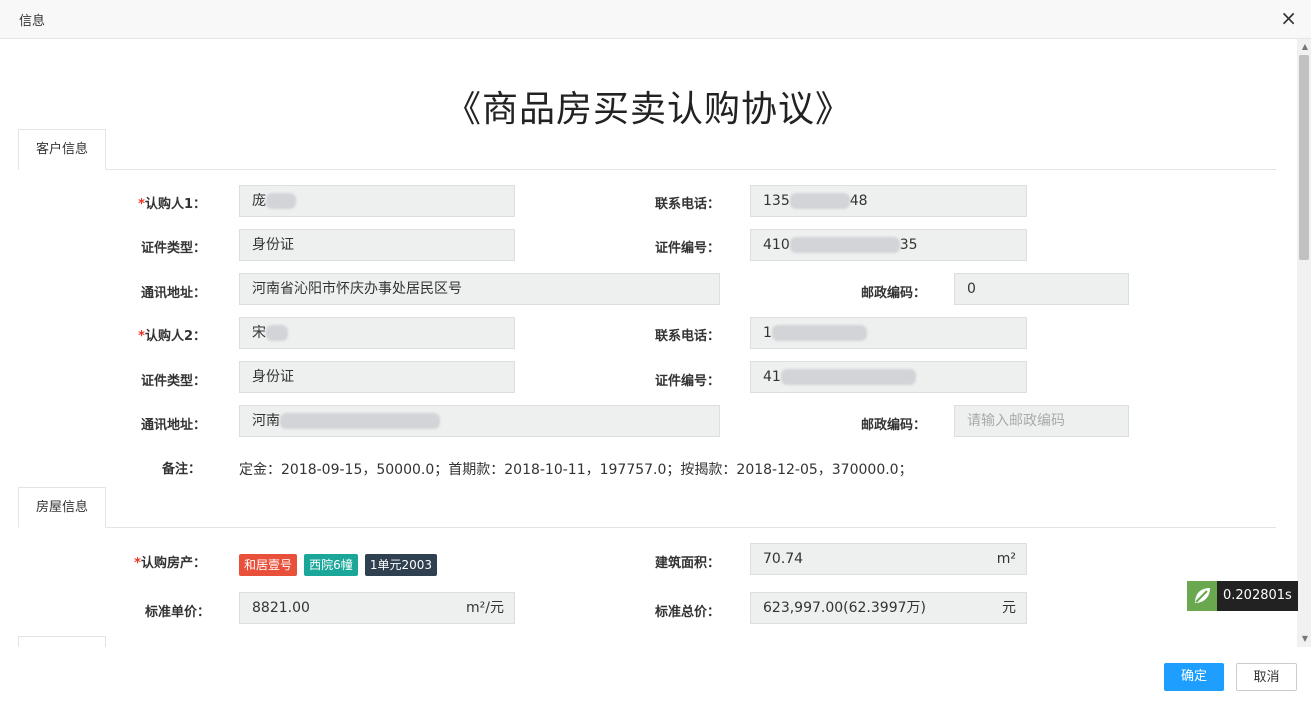 This screenshot has width=1311, height=701. What do you see at coordinates (377, 245) in the screenshot?
I see `idtype1-field: 身份证` at bounding box center [377, 245].